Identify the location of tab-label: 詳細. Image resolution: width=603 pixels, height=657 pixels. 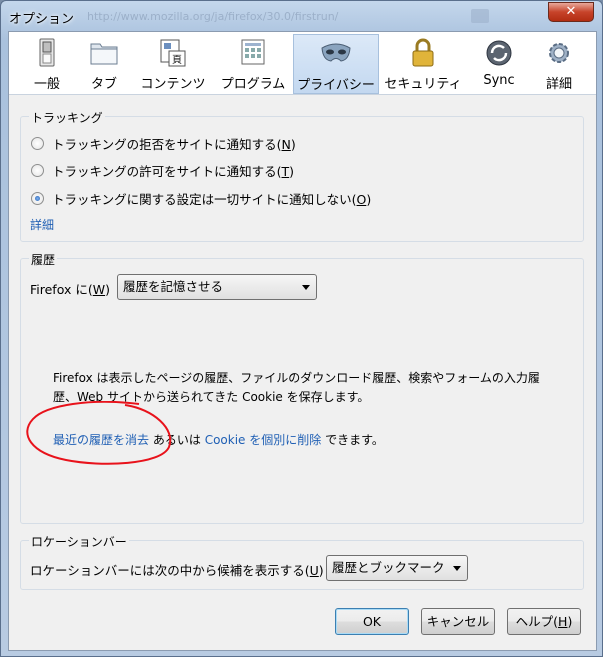
(558, 84).